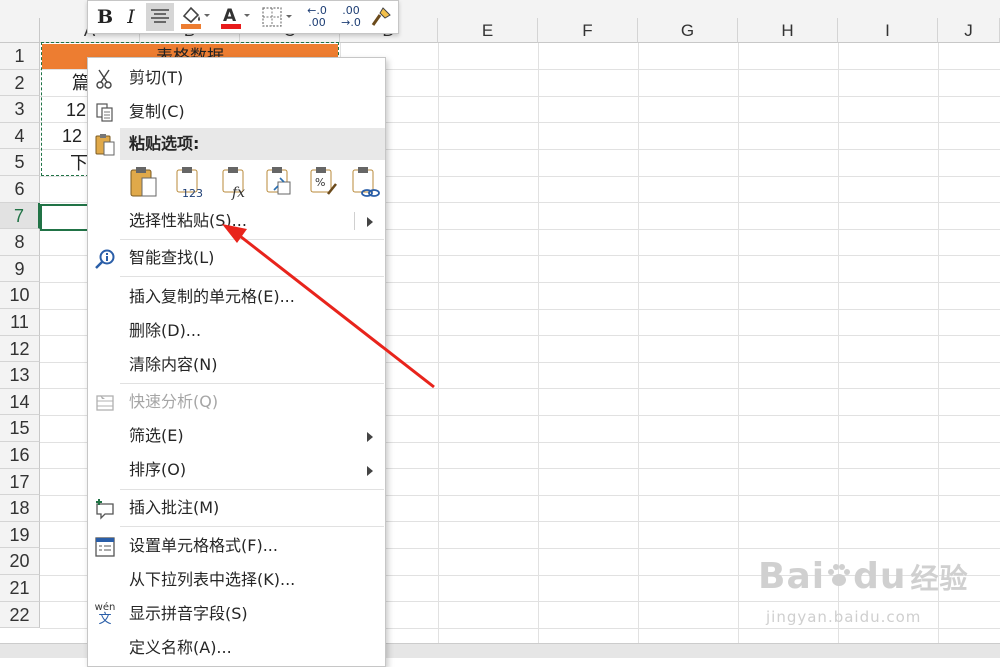 Image resolution: width=1000 pixels, height=667 pixels. I want to click on format-painter-icon, so click(381, 16).